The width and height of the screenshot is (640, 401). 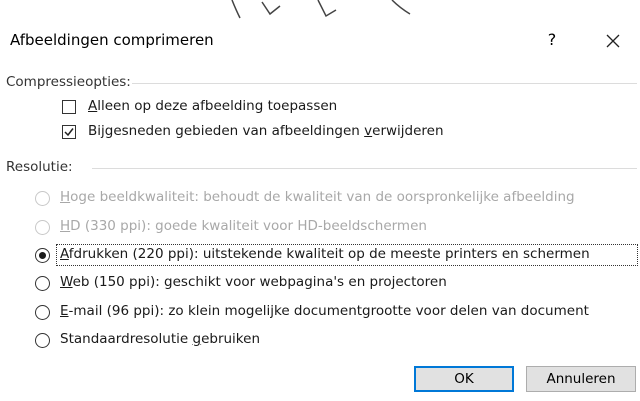 What do you see at coordinates (160, 339) in the screenshot?
I see `option-default-resolution-label: Standaardresolutie gebruiken` at bounding box center [160, 339].